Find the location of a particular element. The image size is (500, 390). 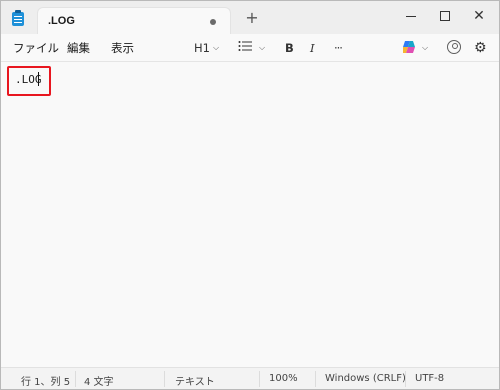

title-bar: .LOG + ✕ is located at coordinates (250, 18).